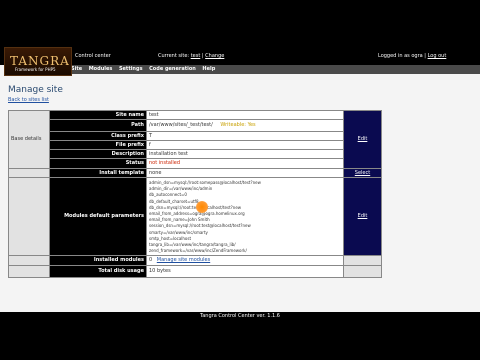 The width and height of the screenshot is (480, 360). I want to click on logo-text: TANGRA, so click(40, 61).